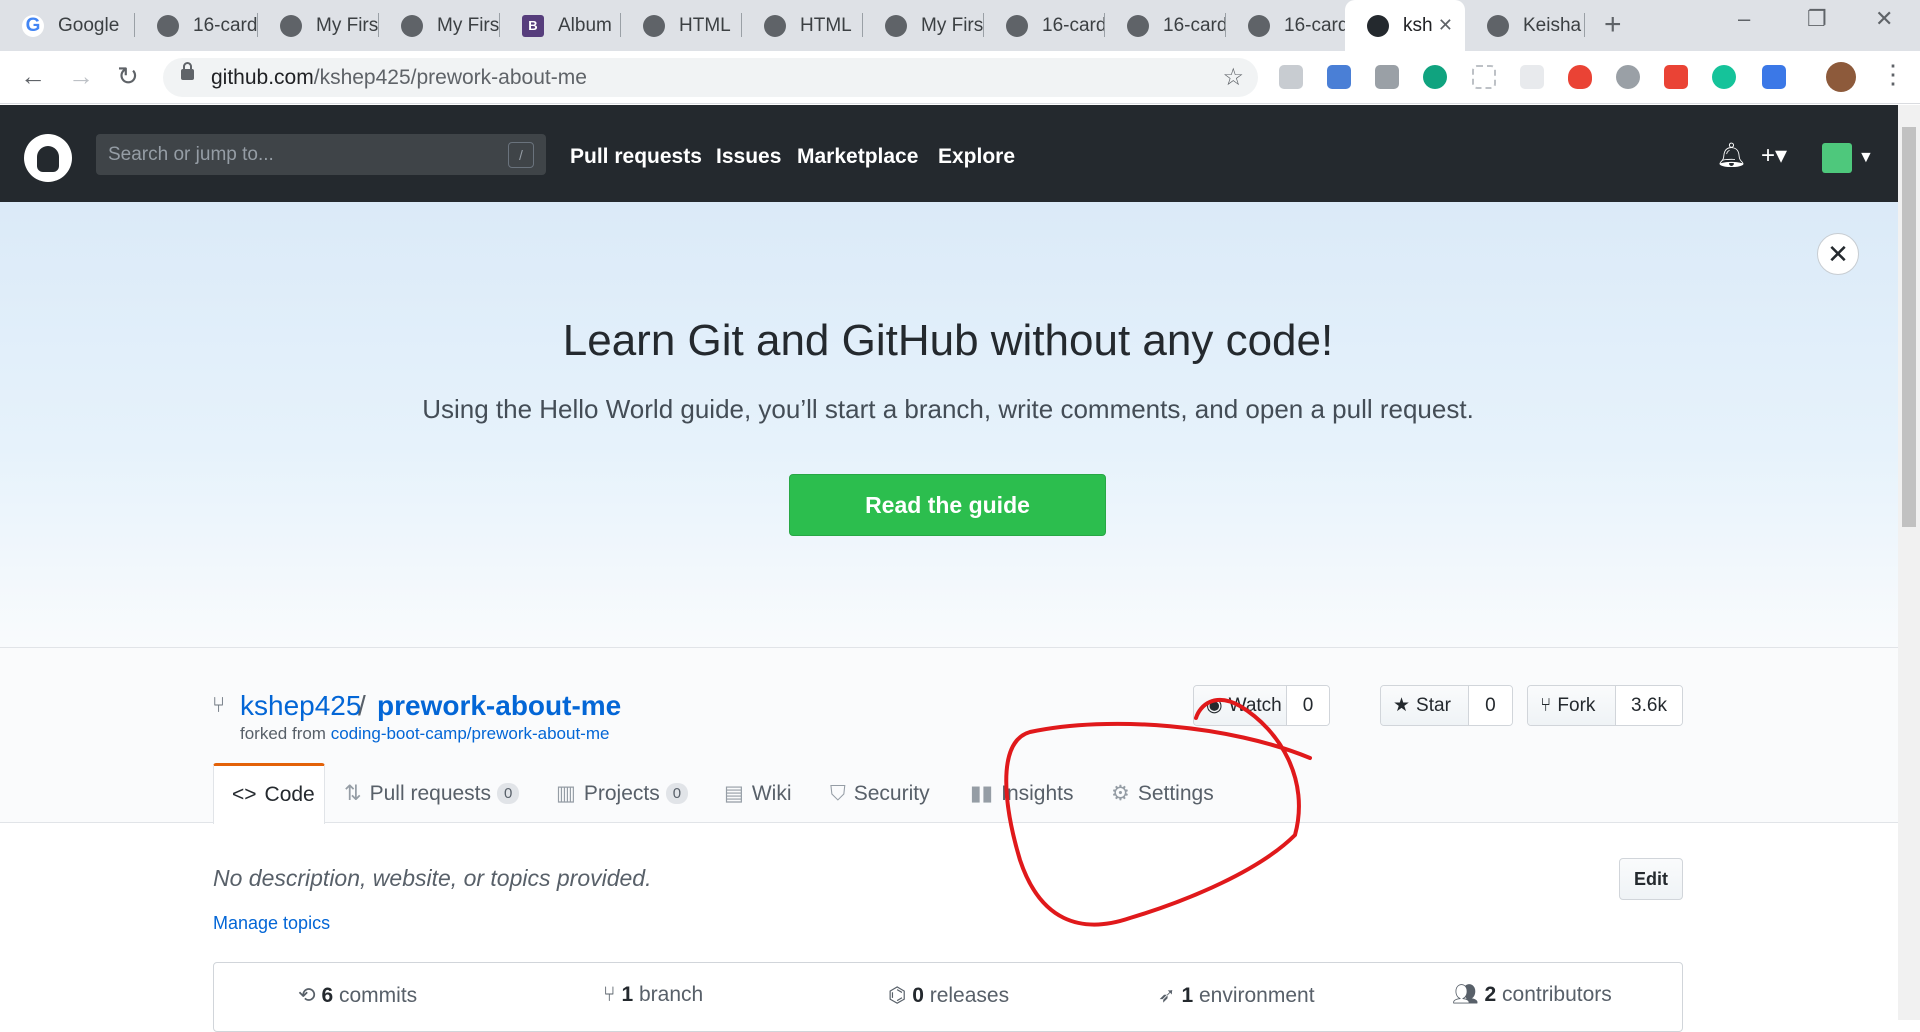 This screenshot has width=1920, height=1032. Describe the element at coordinates (357, 995) in the screenshot. I see `commits-link: ⟲ 6 commits` at that location.